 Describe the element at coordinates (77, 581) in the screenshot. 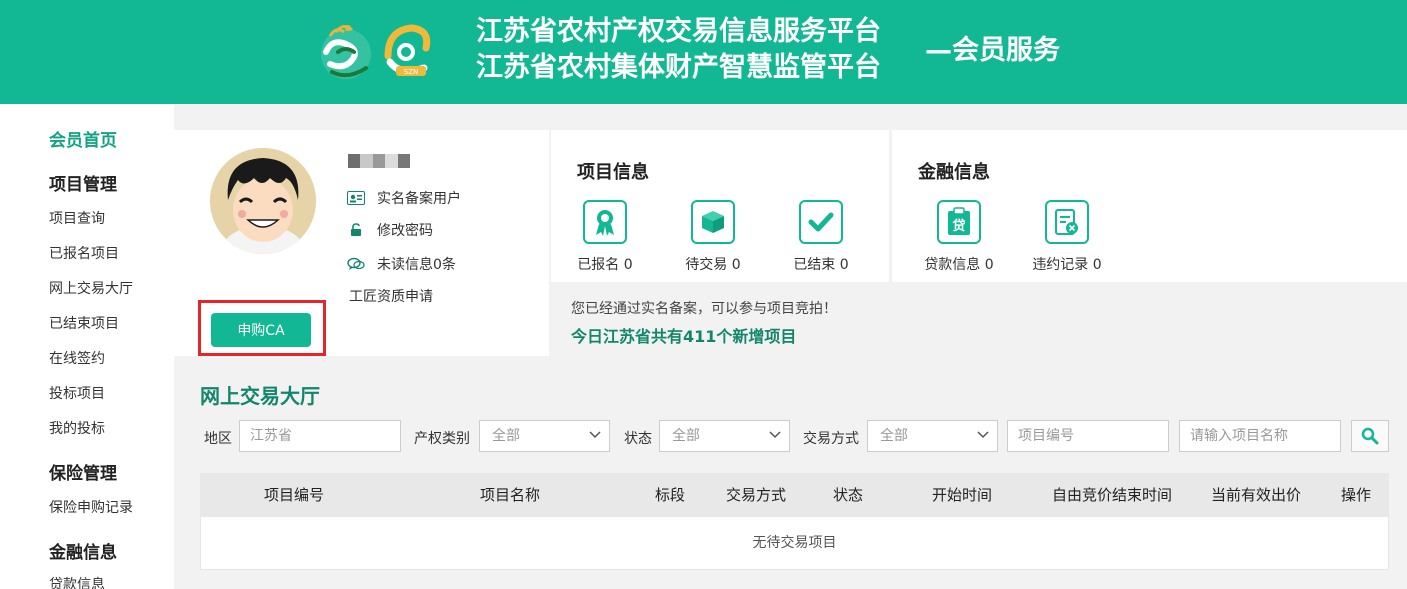

I see `sidebar-item-loan-info: 贷款信息` at that location.